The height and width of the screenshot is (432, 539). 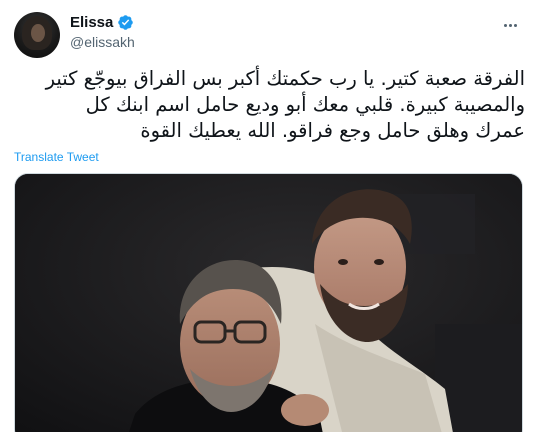 What do you see at coordinates (125, 22) in the screenshot?
I see `verified-badge-icon` at bounding box center [125, 22].